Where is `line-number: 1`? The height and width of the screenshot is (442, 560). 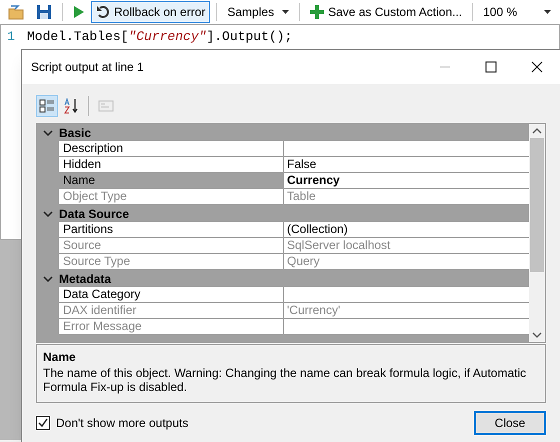
line-number: 1 is located at coordinates (11, 37).